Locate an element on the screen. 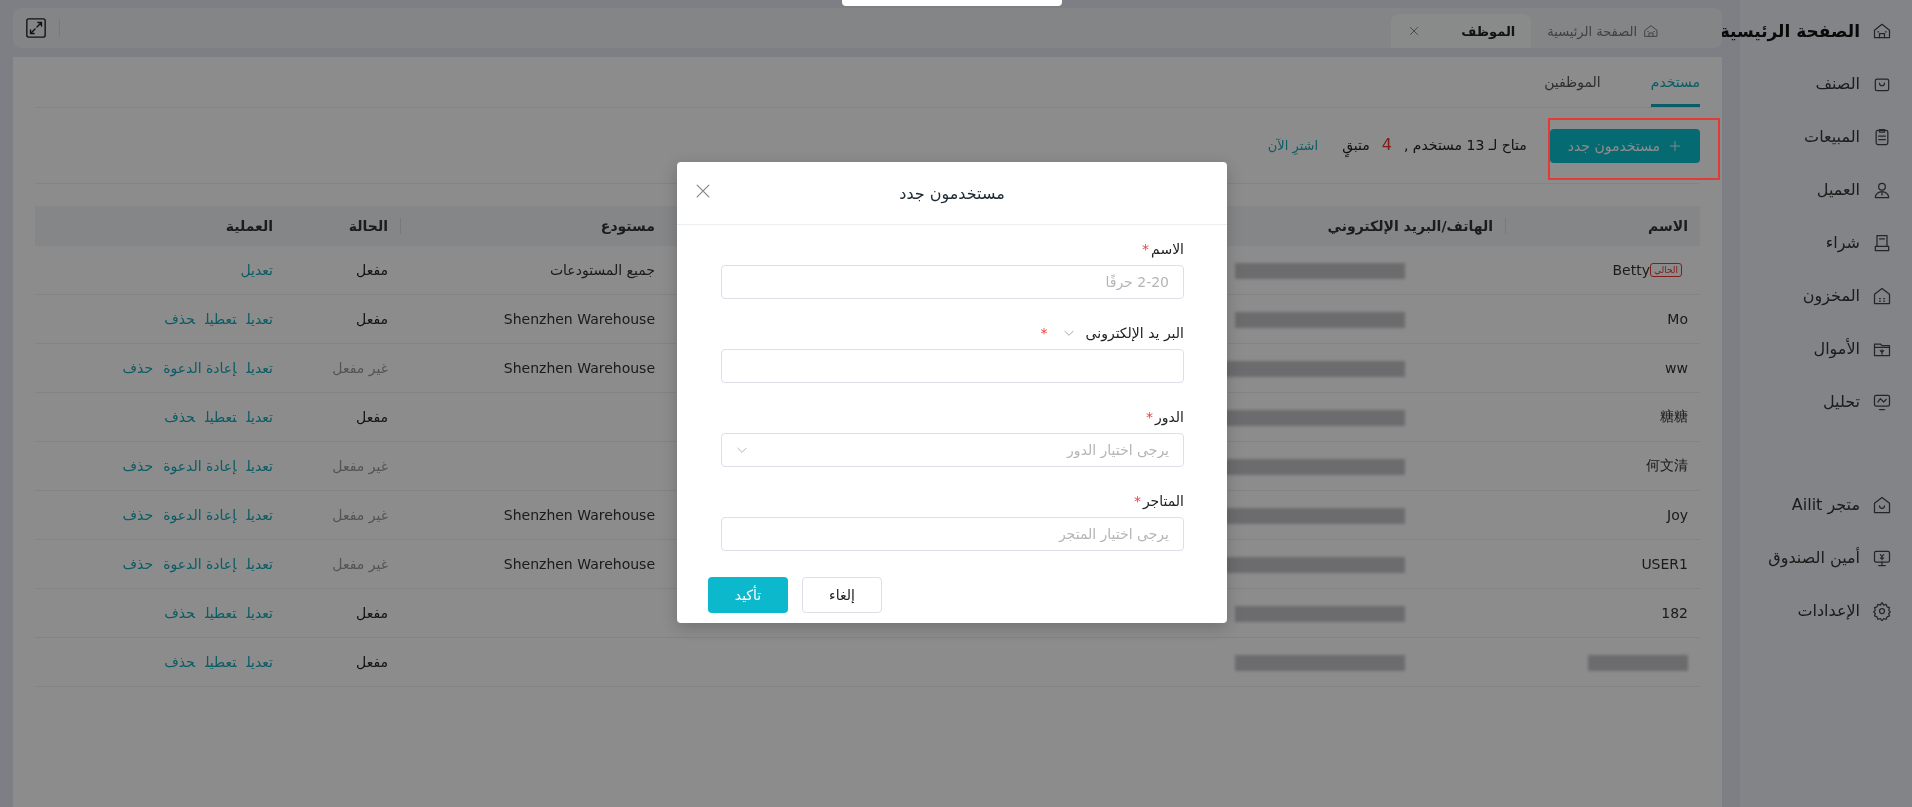  confirm-button: تأكيد is located at coordinates (748, 595).